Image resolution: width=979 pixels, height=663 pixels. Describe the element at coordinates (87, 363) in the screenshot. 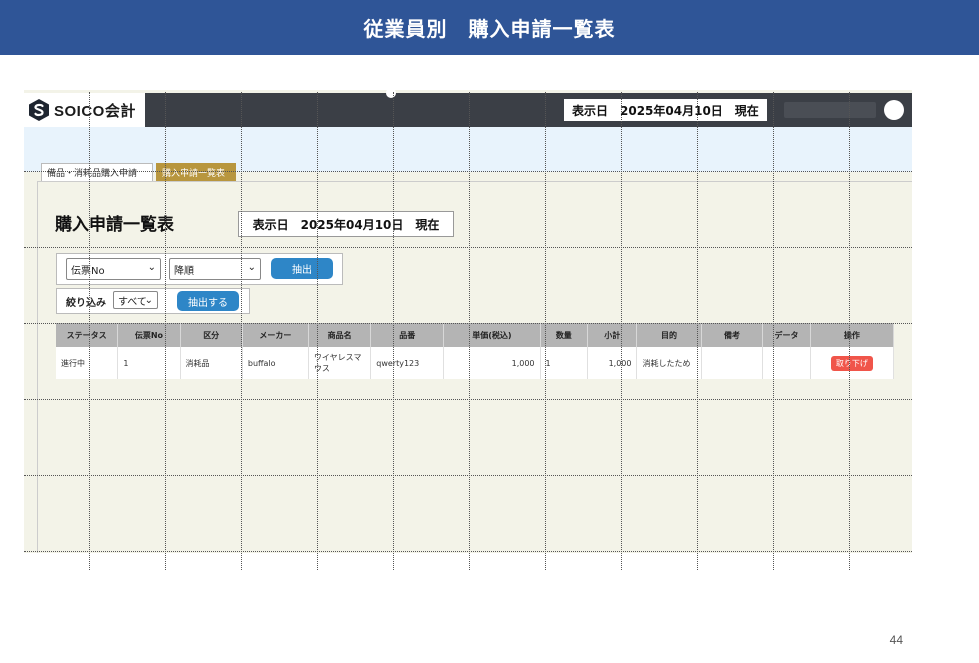

I see `cell-status: 進行中` at that location.